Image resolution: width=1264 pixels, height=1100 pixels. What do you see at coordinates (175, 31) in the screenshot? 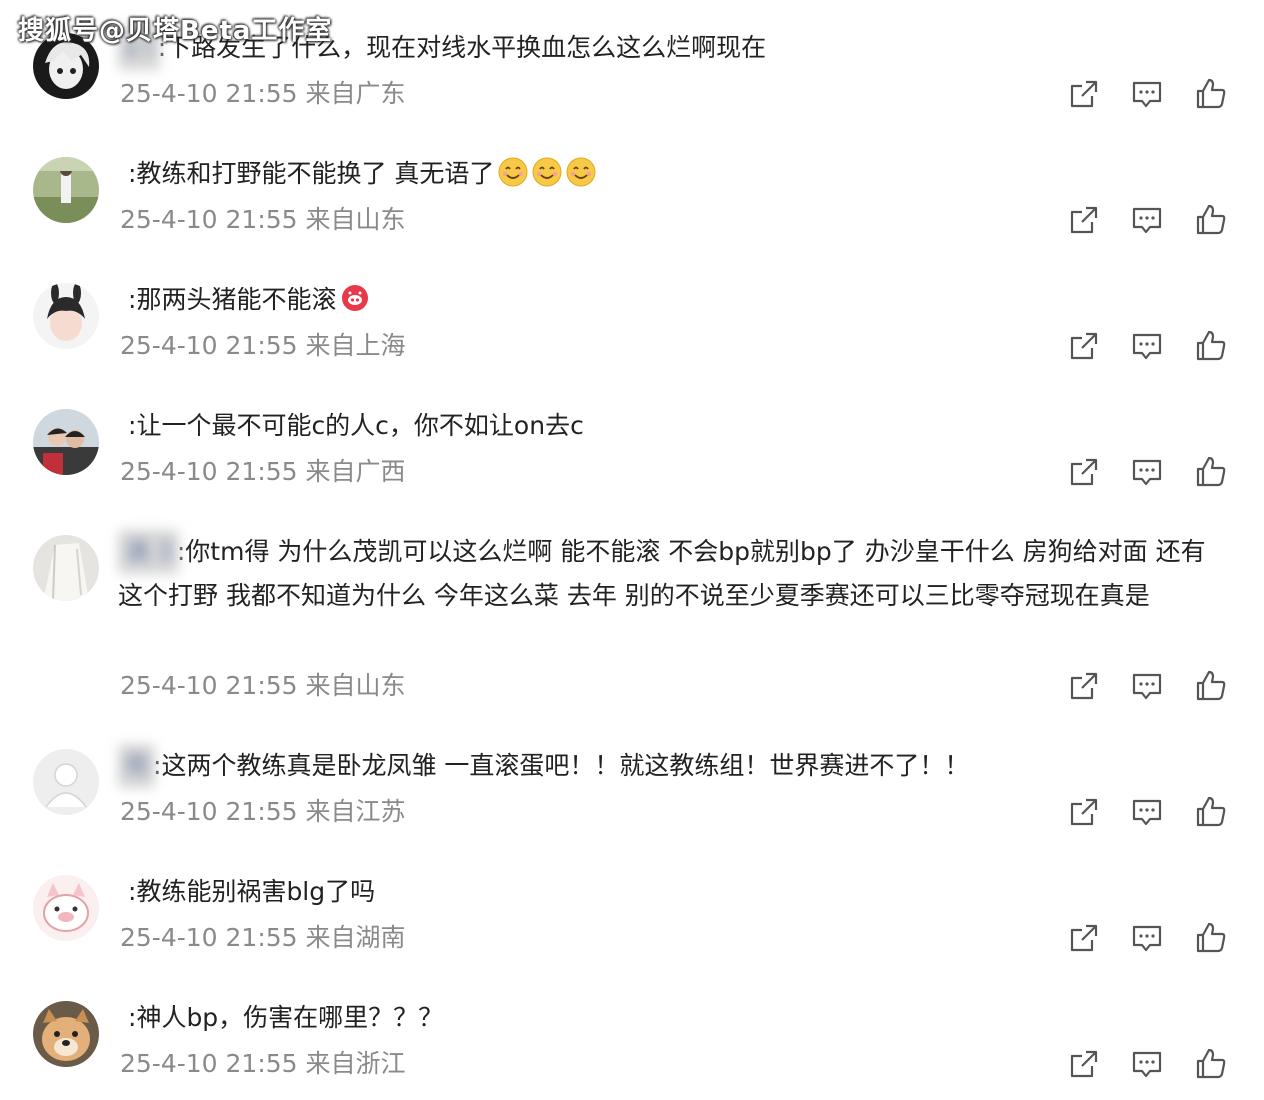
I see `watermark: 搜狐号@贝塔Beta工作室` at bounding box center [175, 31].